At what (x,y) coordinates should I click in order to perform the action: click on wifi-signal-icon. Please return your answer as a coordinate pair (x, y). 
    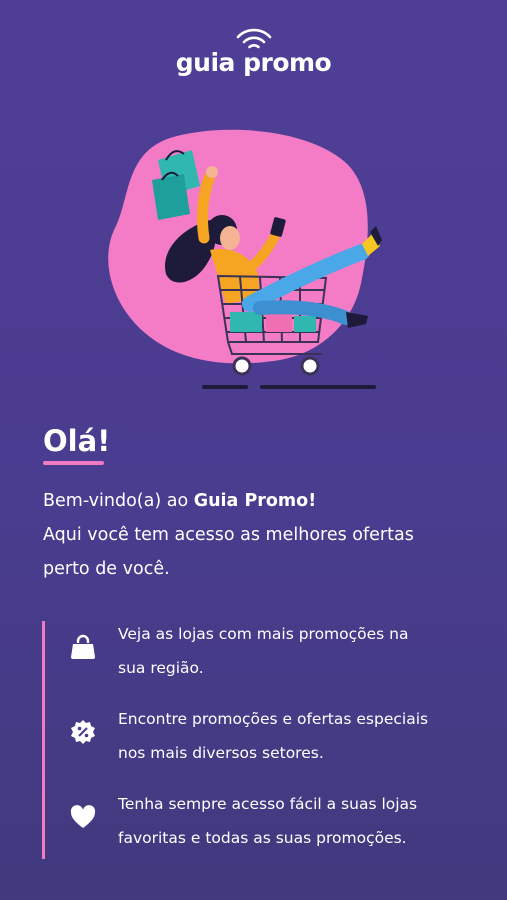
    Looking at the image, I should click on (253, 38).